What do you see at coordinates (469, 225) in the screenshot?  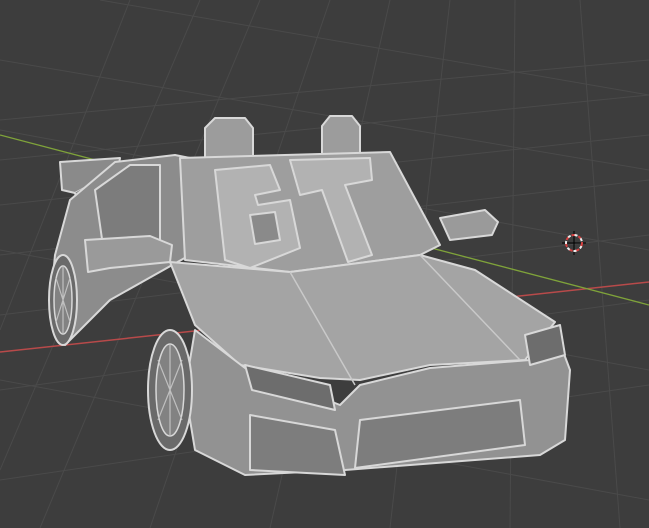 I see `right-hand-grip` at bounding box center [469, 225].